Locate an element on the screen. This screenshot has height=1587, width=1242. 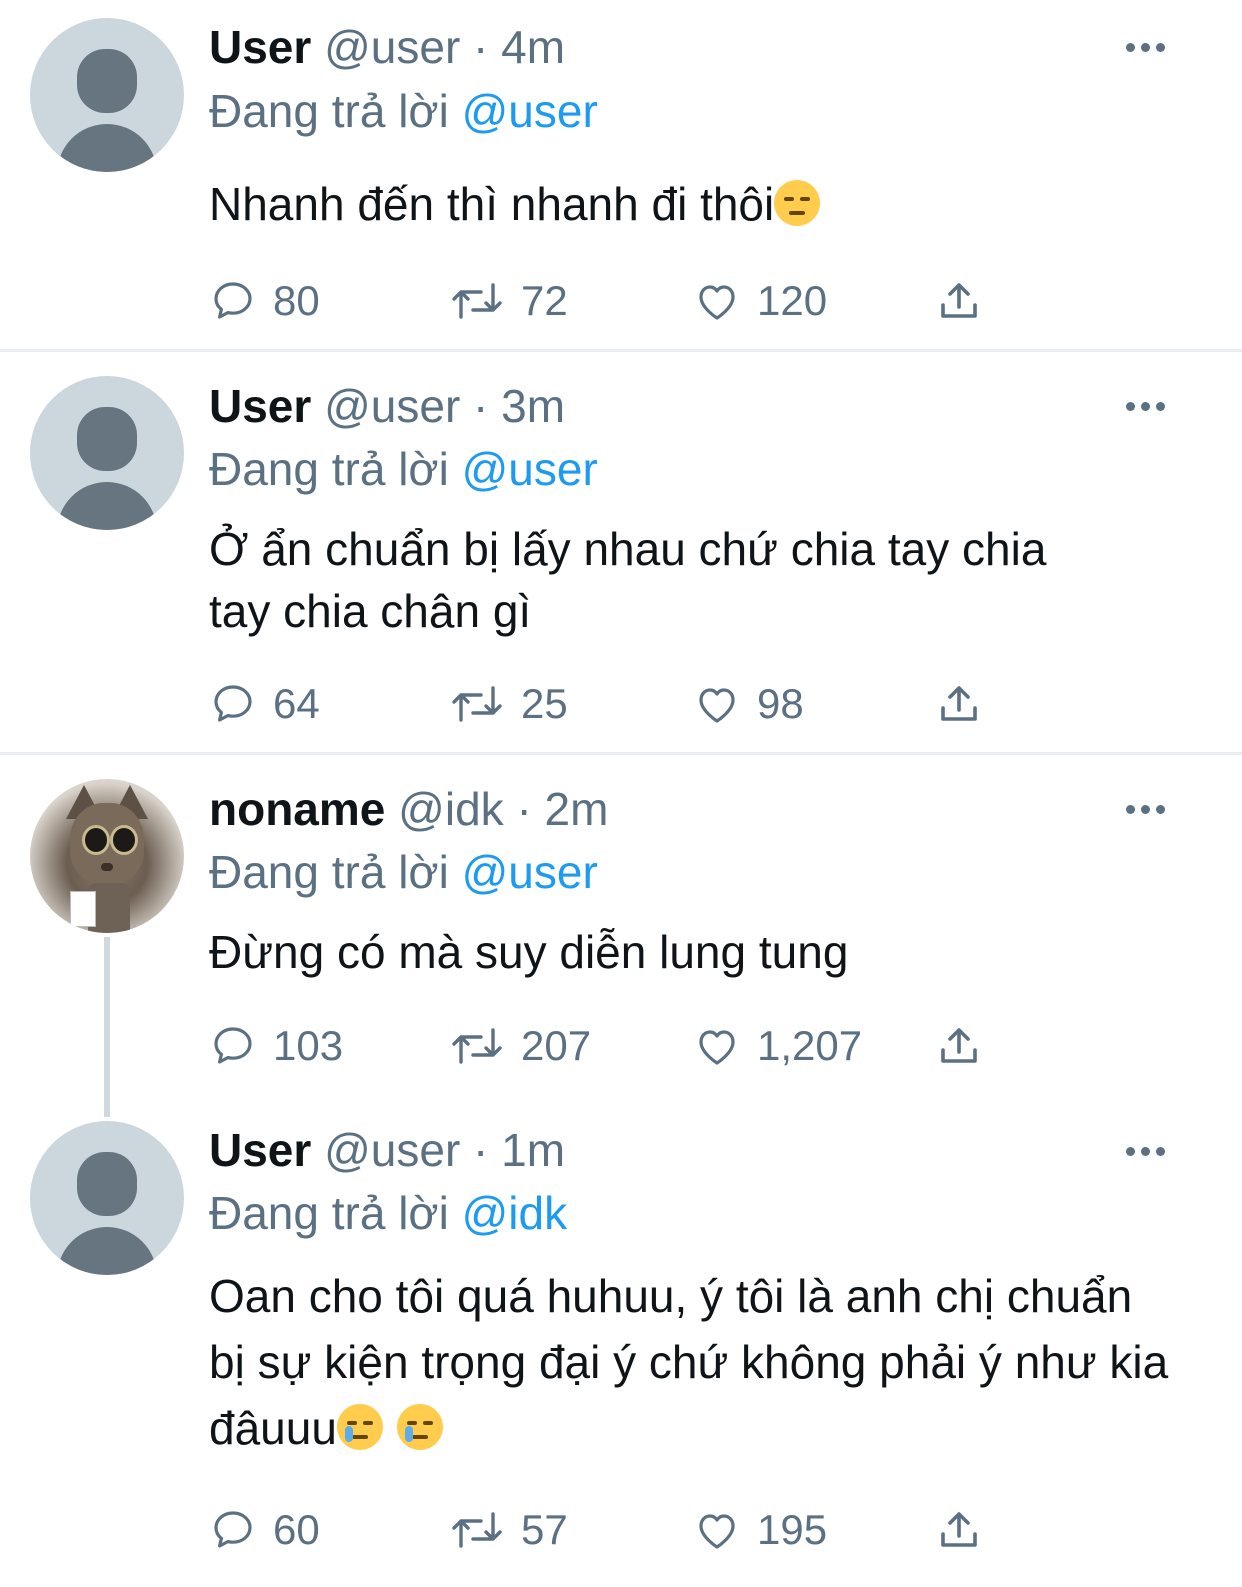
like-button: 120 is located at coordinates (760, 301).